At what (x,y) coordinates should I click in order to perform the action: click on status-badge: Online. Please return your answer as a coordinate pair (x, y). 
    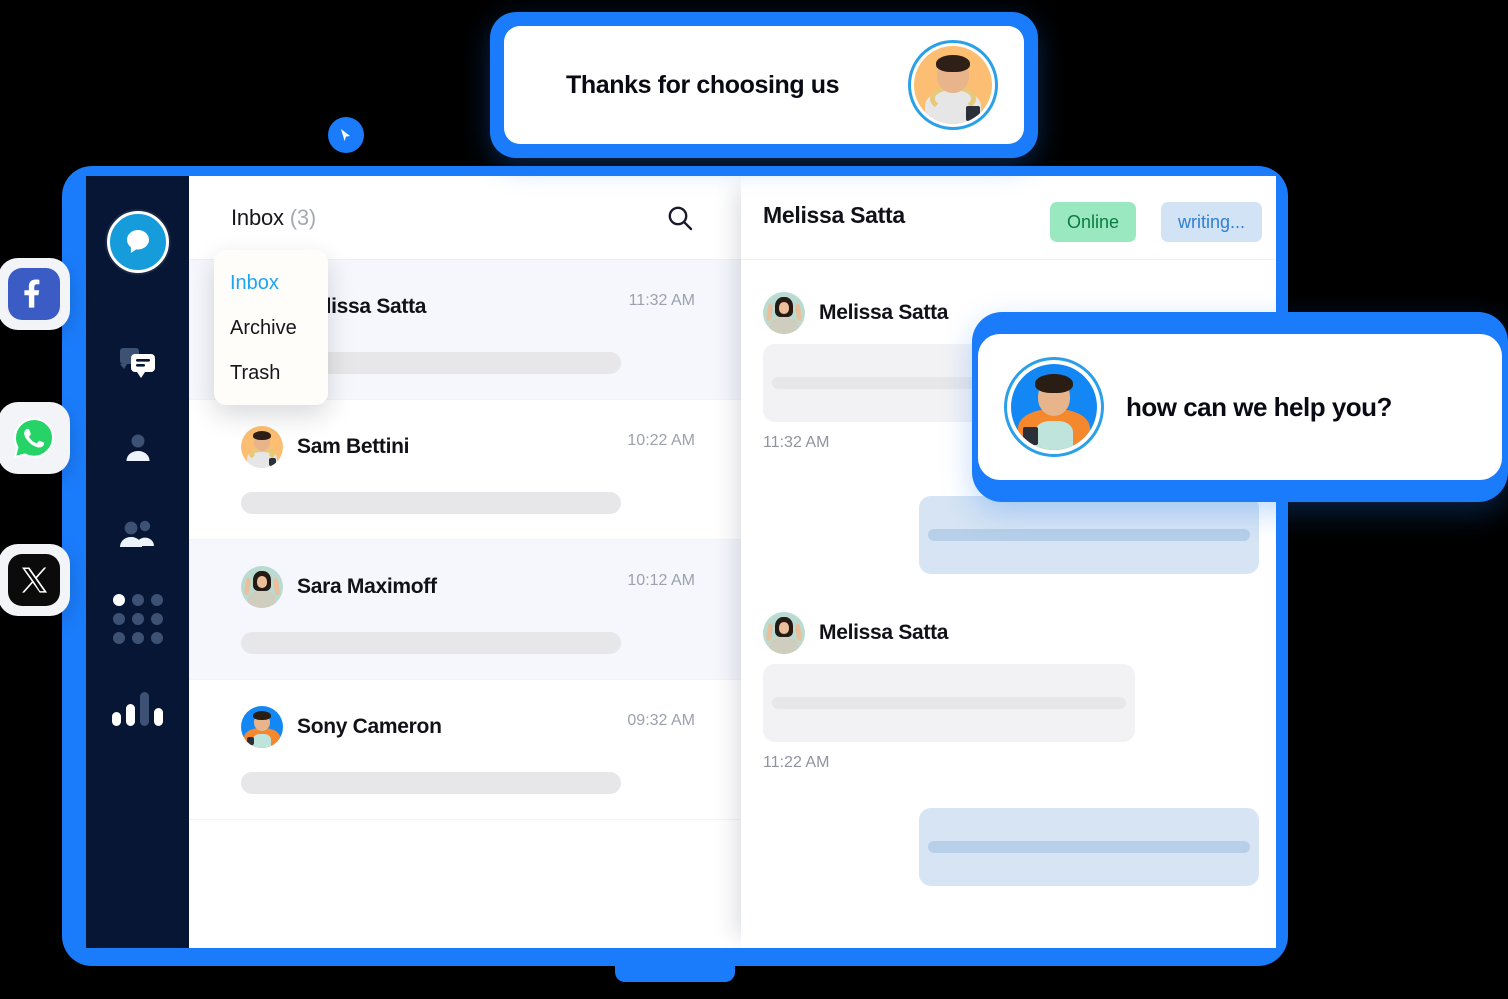
    Looking at the image, I should click on (1092, 222).